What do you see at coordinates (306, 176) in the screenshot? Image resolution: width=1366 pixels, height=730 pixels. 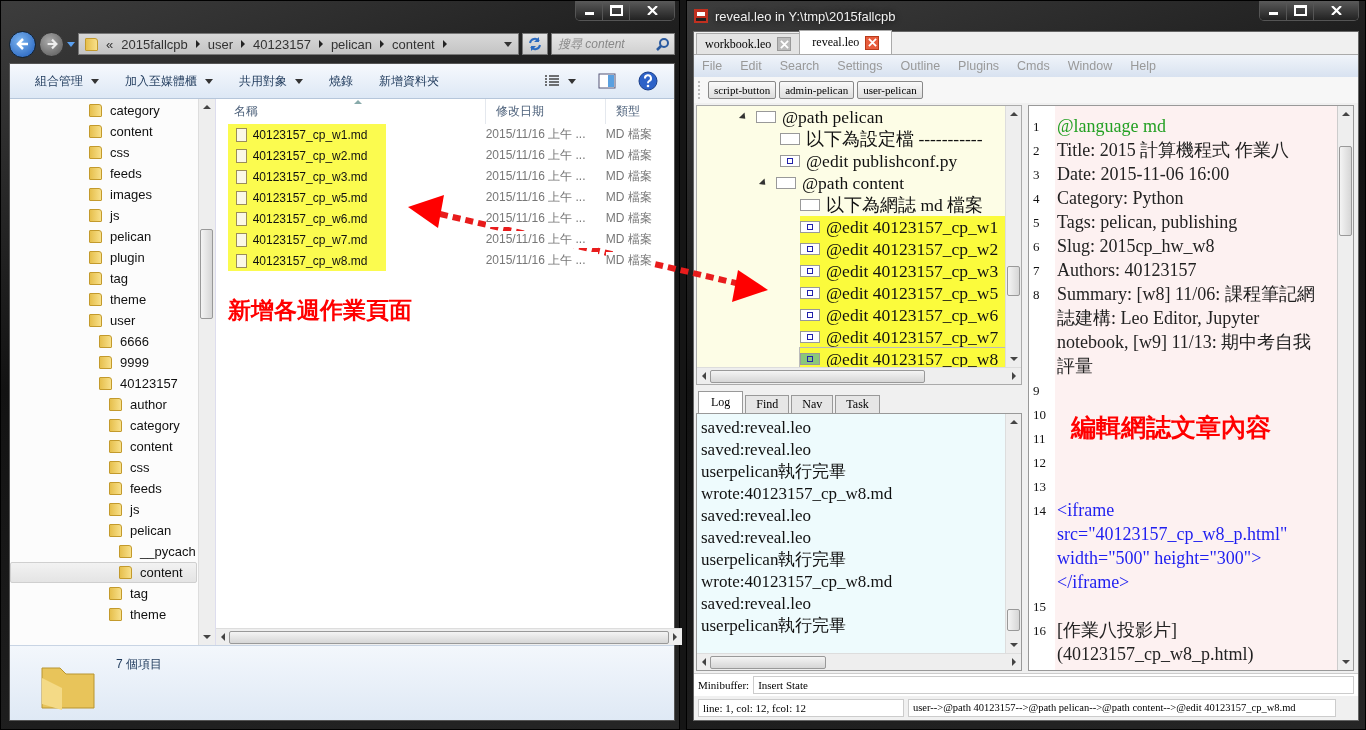 I see `file-name-cell: 40123157_cp_w3.md` at bounding box center [306, 176].